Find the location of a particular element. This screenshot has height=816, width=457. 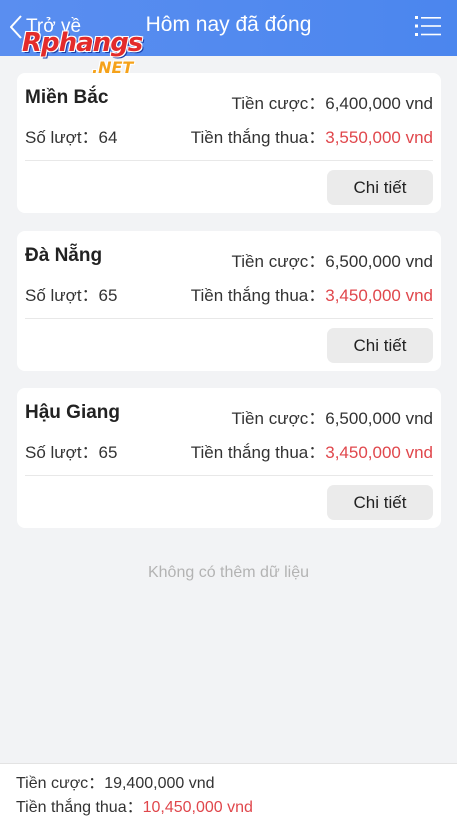

winloss-value: 3,550,000 vnd is located at coordinates (379, 137).